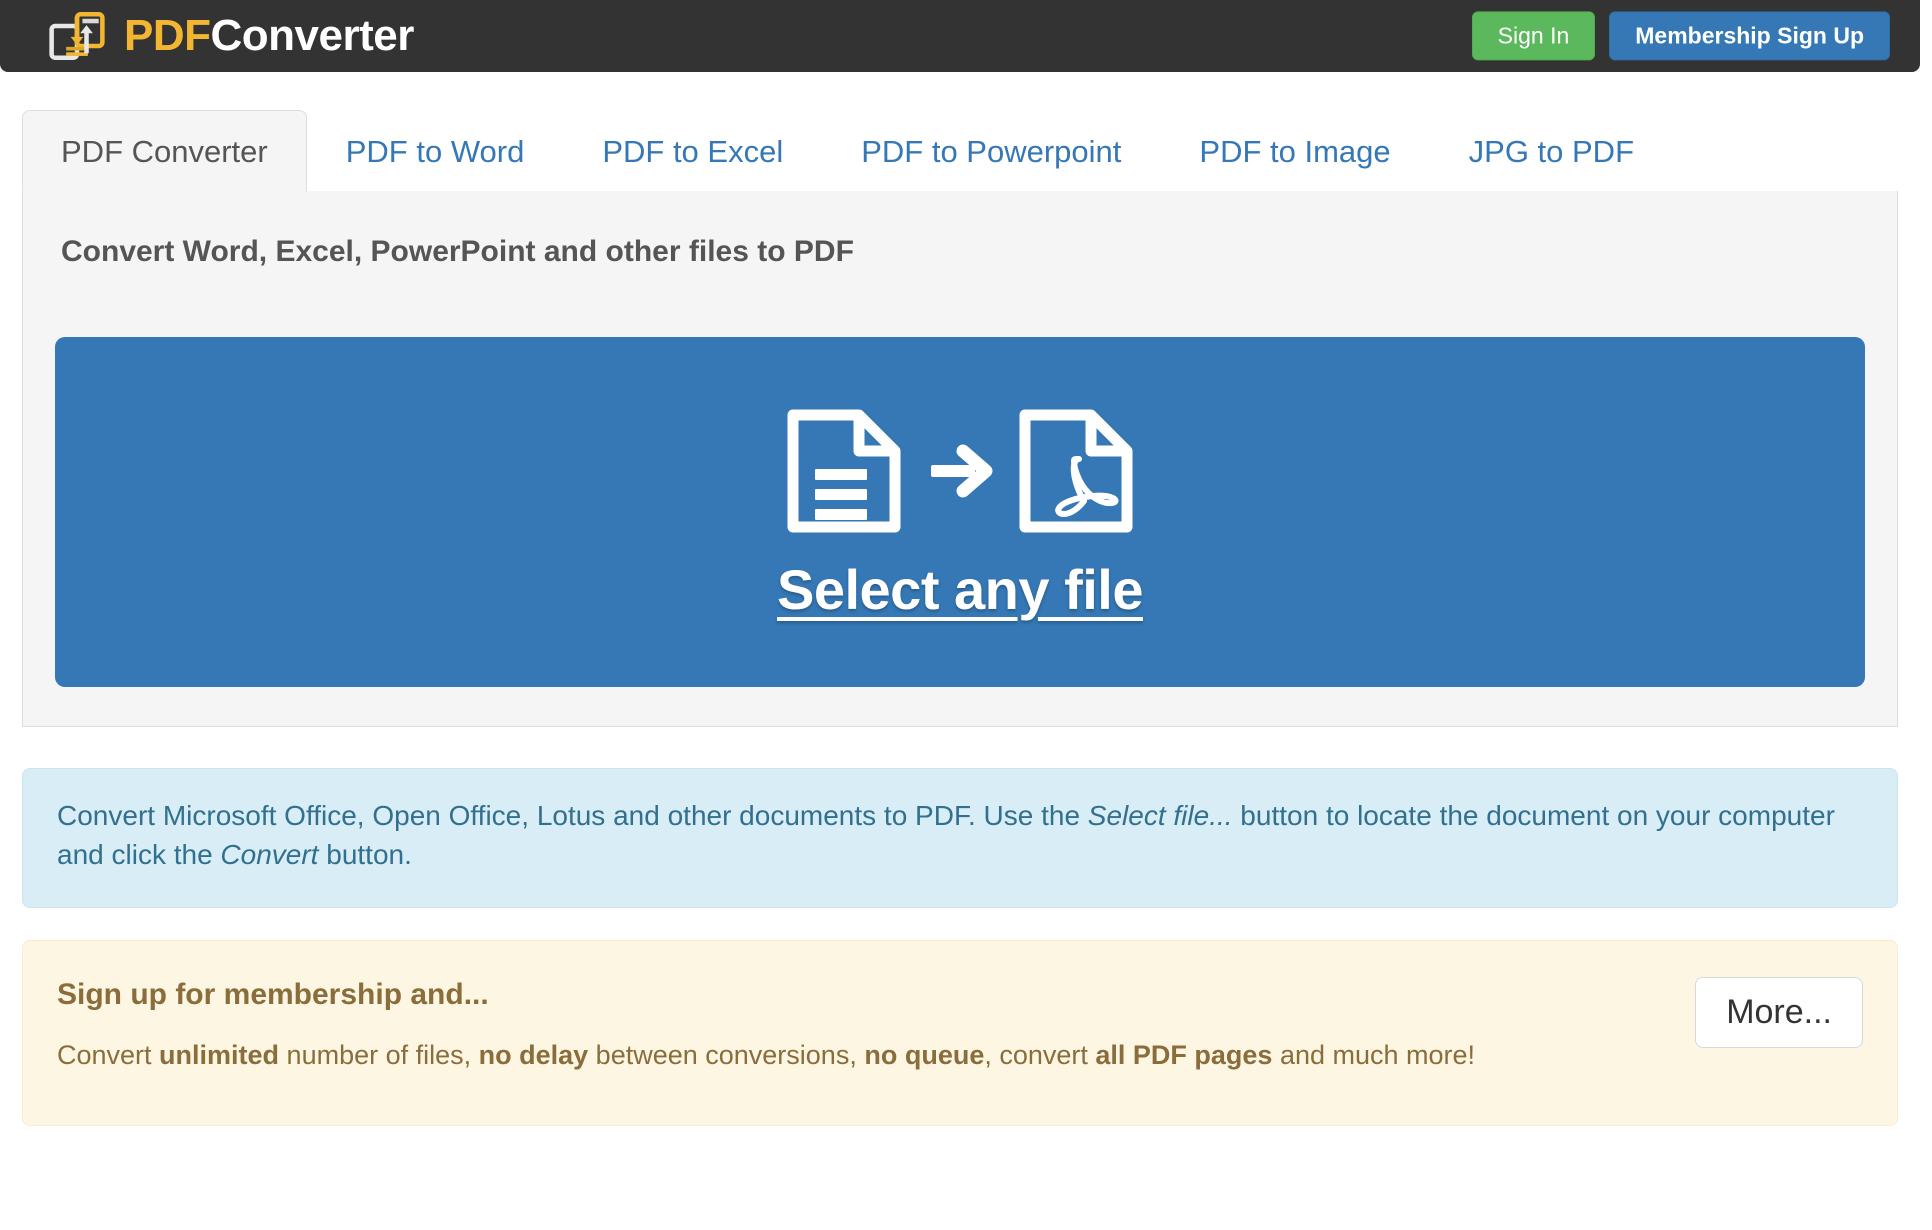 The height and width of the screenshot is (1230, 1932). I want to click on sign-in-button: Sign In, so click(1533, 36).